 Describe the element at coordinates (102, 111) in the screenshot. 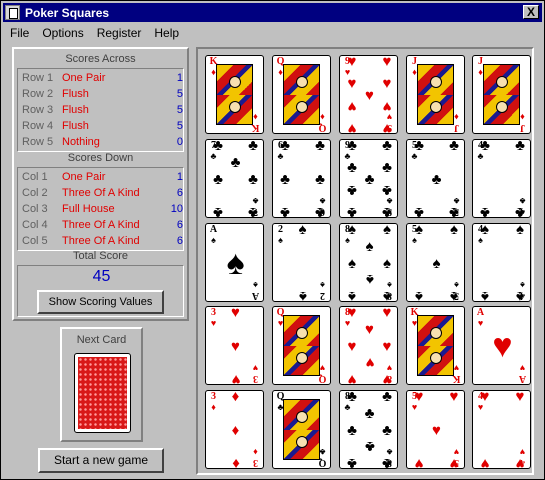

I see `row-score: Row 3 Flush 5` at that location.